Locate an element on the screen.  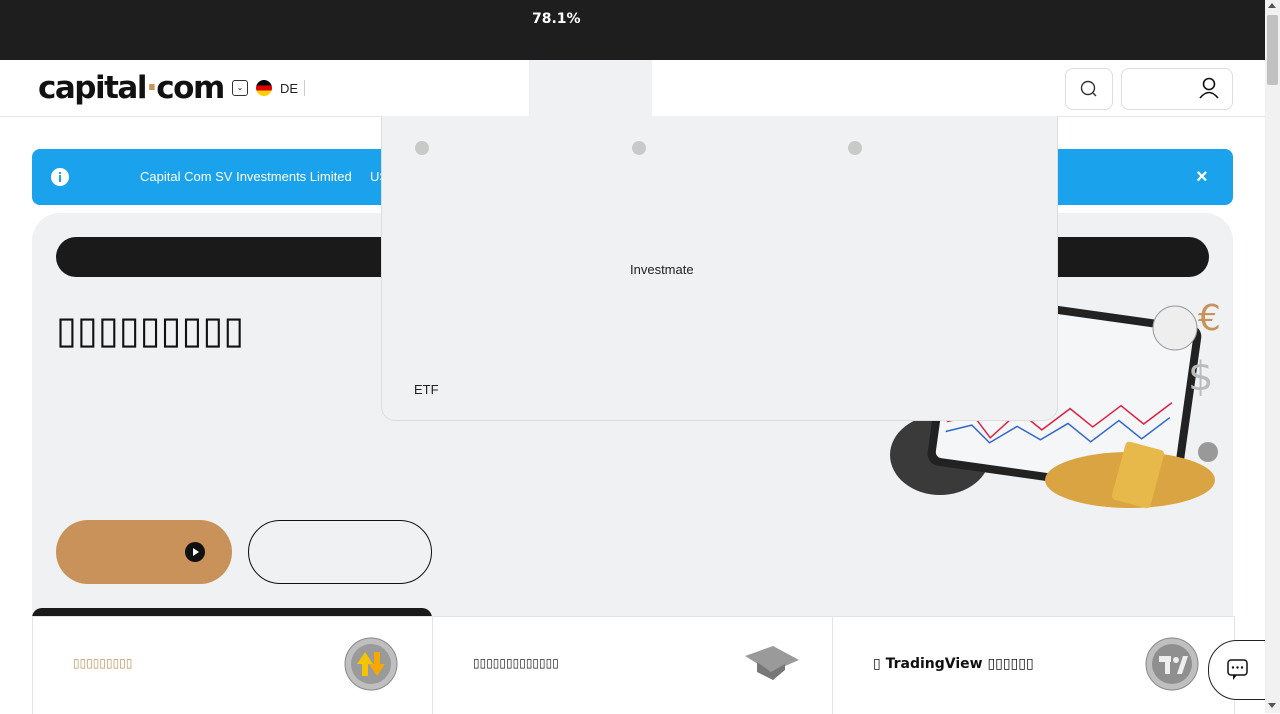
hero-title: ▯▯▯▯▯▯▯▯▯ is located at coordinates (150, 330).